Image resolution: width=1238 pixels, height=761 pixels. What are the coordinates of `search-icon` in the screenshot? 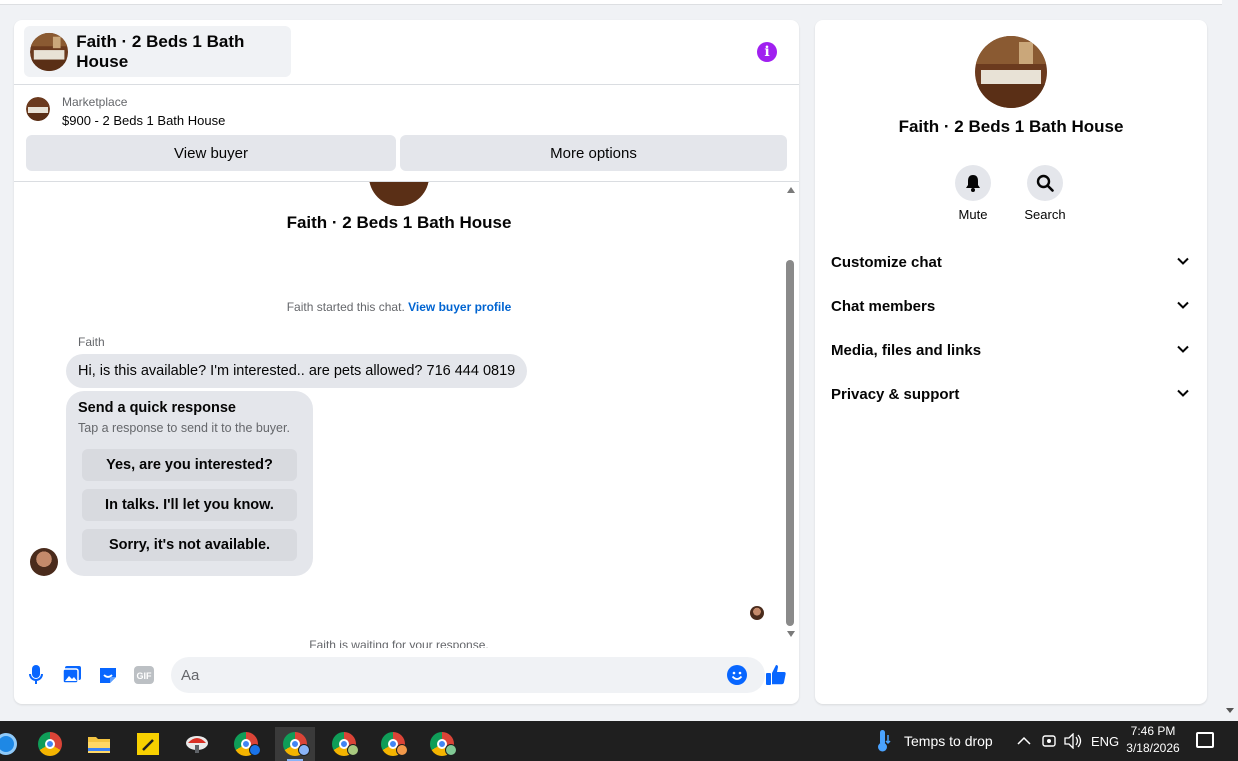 It's located at (1045, 183).